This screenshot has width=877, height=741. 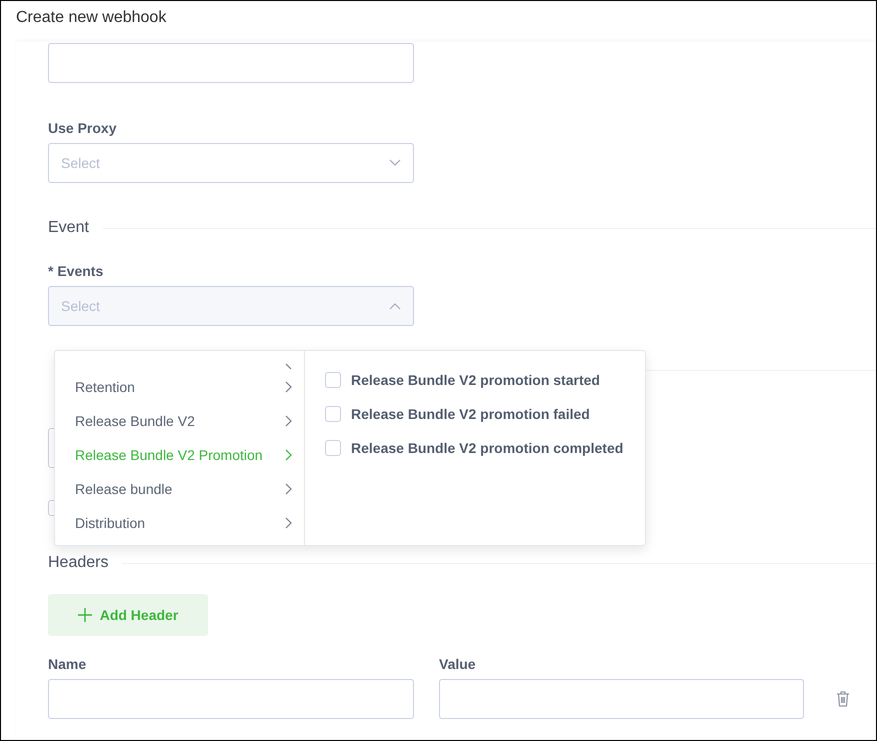 What do you see at coordinates (68, 664) in the screenshot?
I see `field-label: Name` at bounding box center [68, 664].